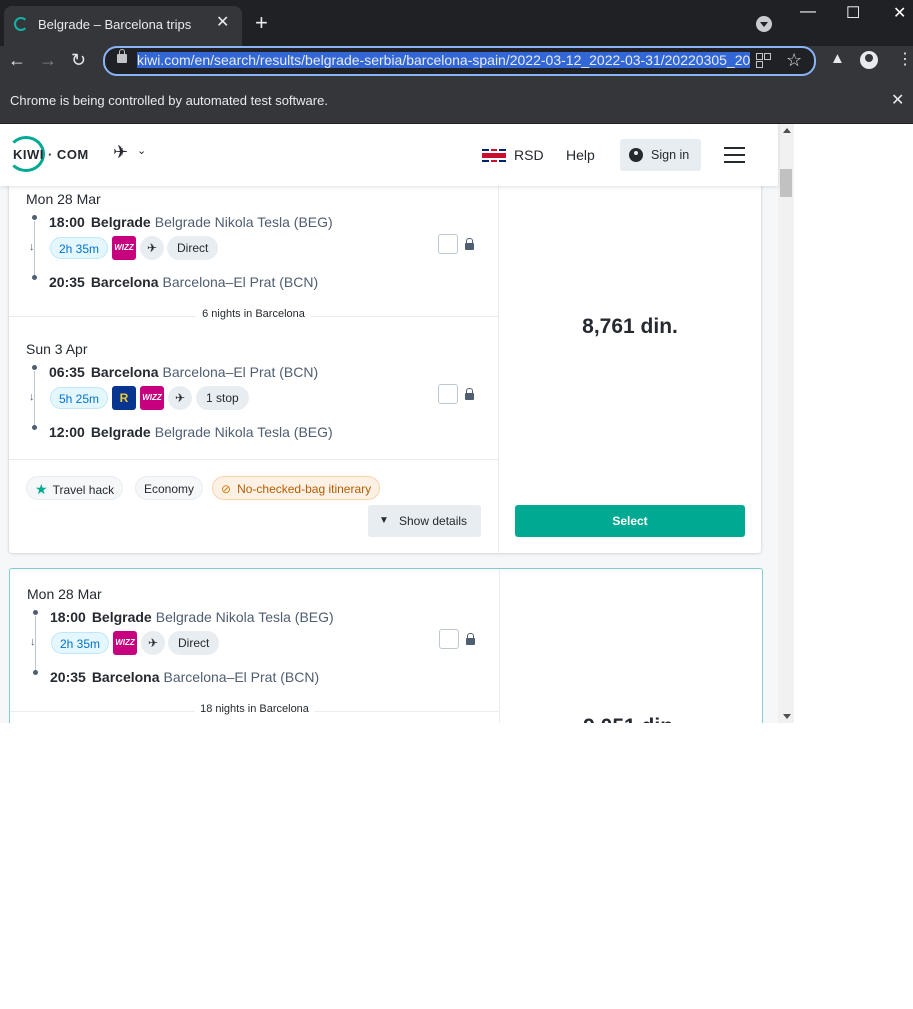  I want to click on minimize-icon: —, so click(808, 12).